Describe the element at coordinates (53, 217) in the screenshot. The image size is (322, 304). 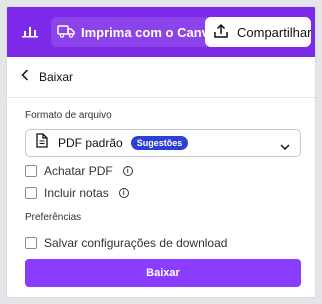
I see `preferences-label: Preferências` at that location.